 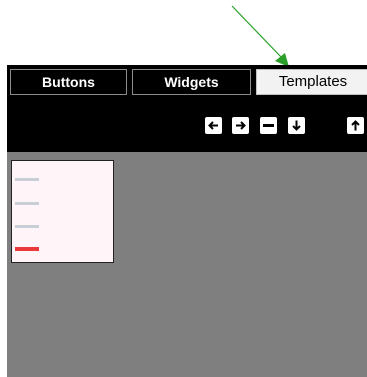 I want to click on arrow-left-icon, so click(x=213, y=125).